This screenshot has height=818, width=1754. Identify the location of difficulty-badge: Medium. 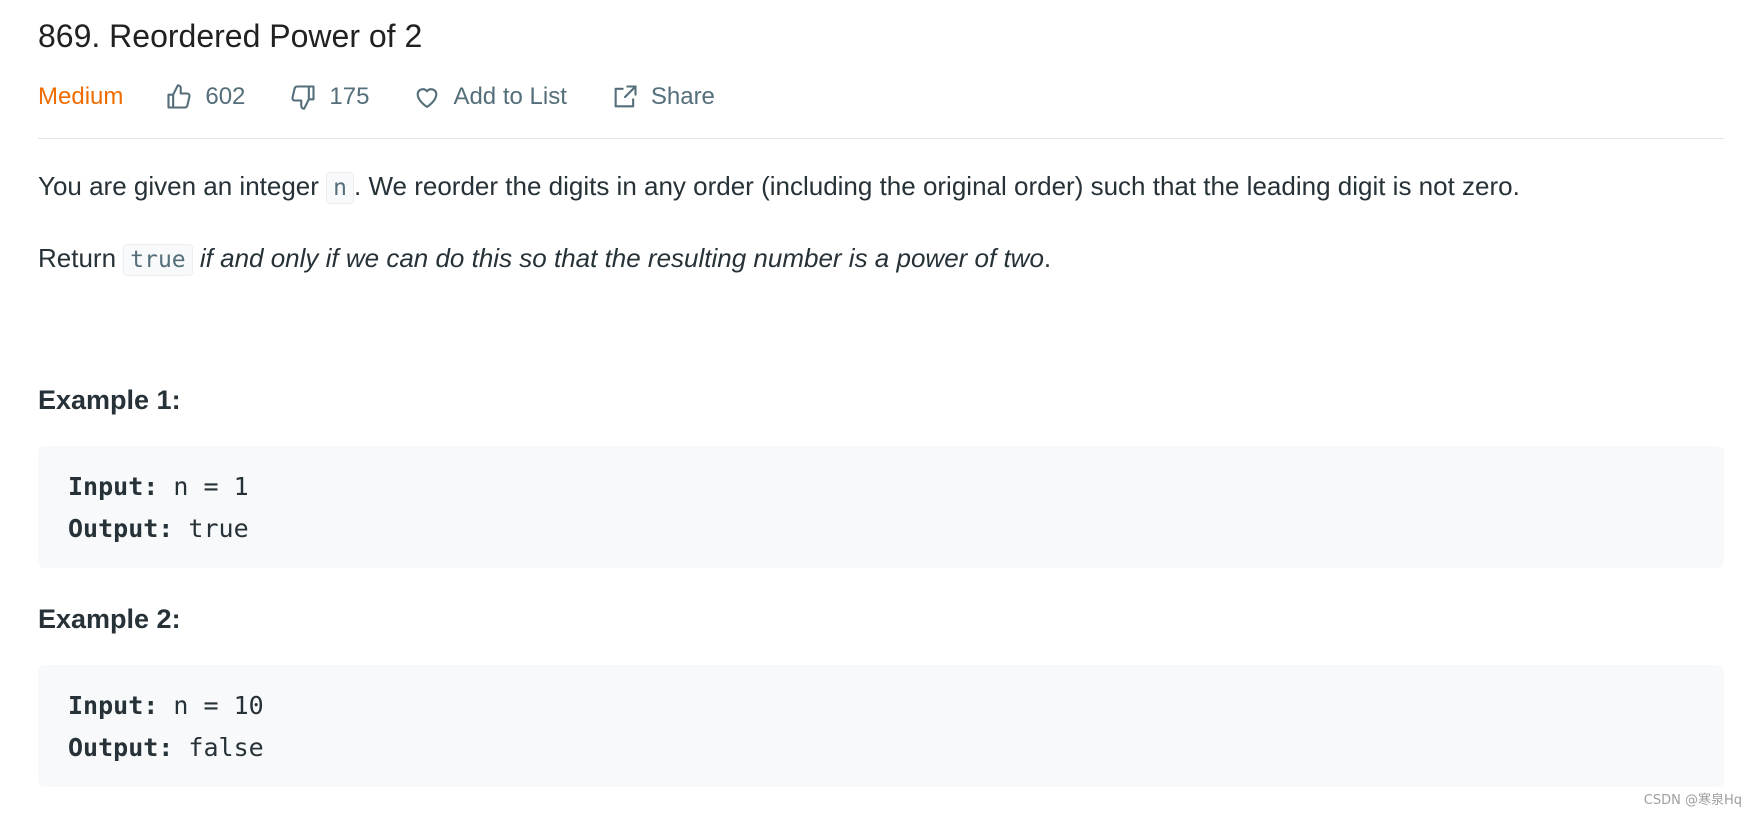
(81, 96).